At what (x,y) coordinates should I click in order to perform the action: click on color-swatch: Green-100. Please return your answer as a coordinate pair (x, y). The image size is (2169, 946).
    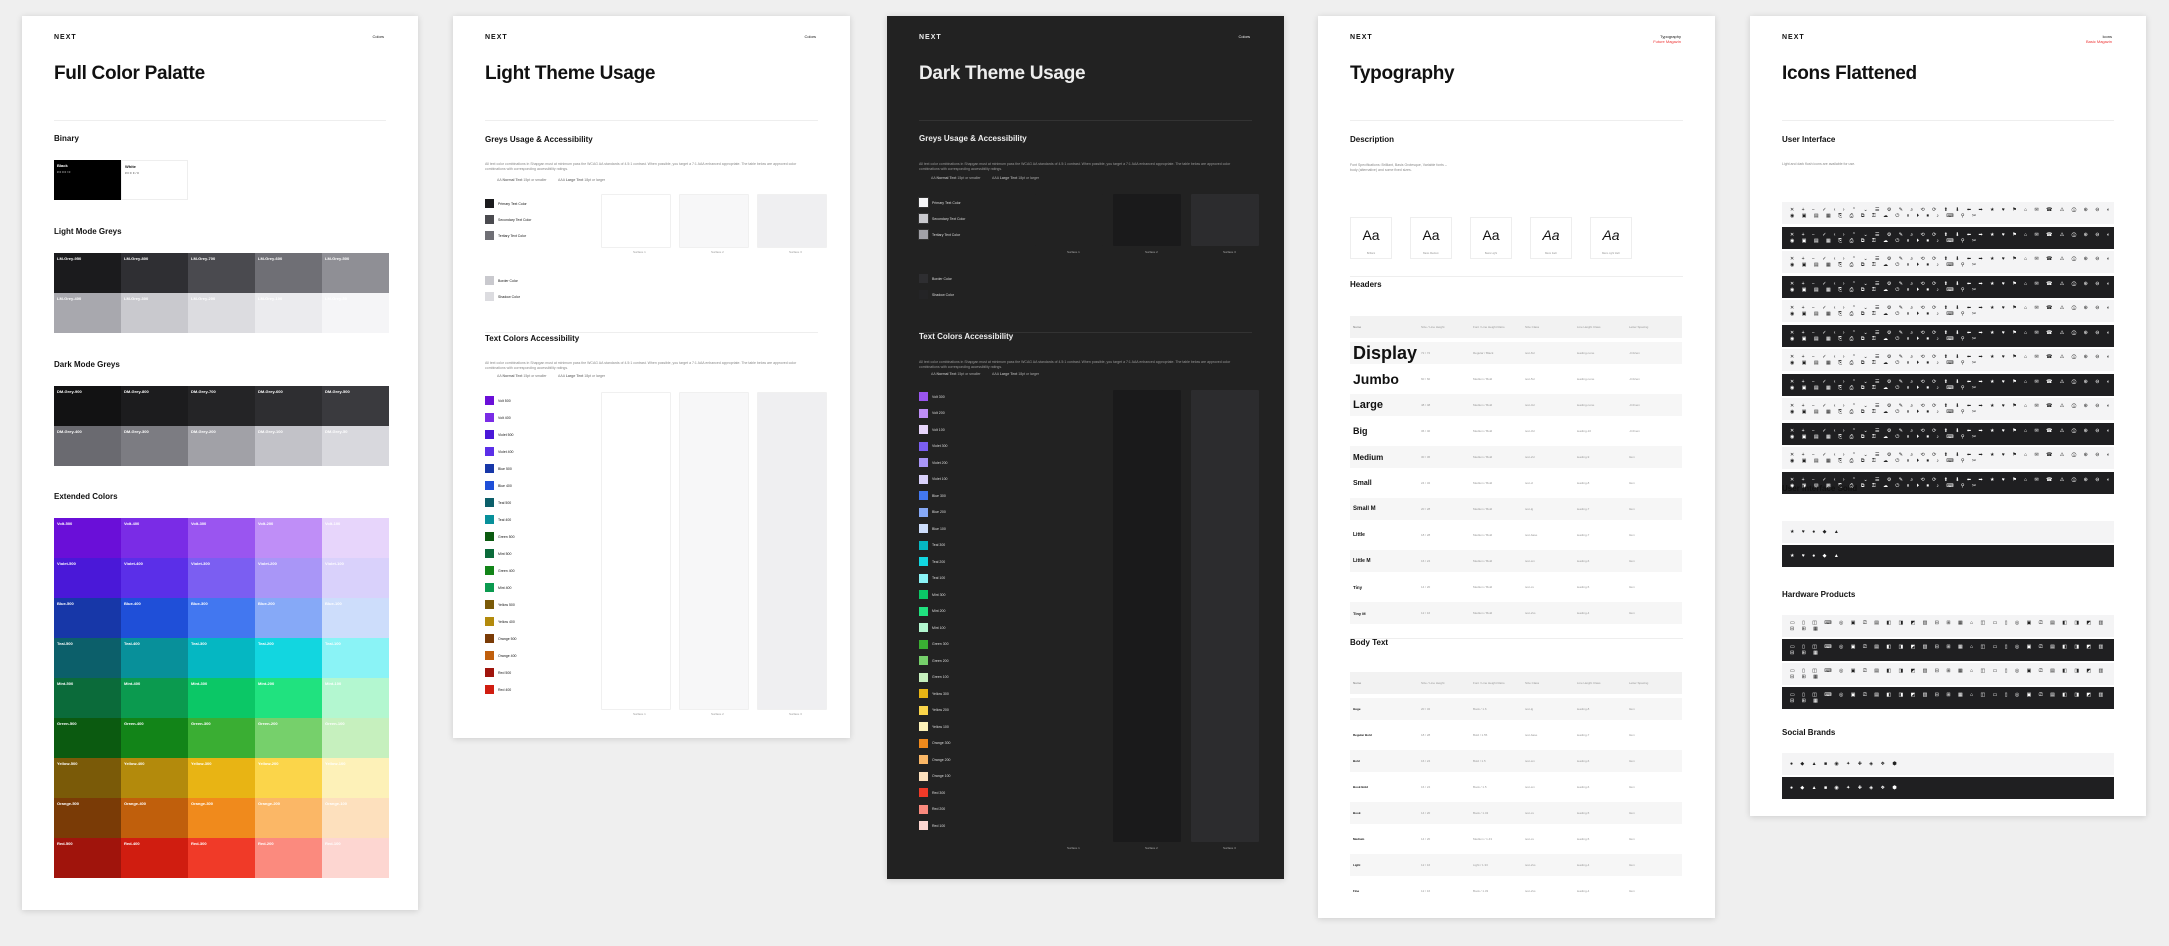
    Looking at the image, I should click on (355, 738).